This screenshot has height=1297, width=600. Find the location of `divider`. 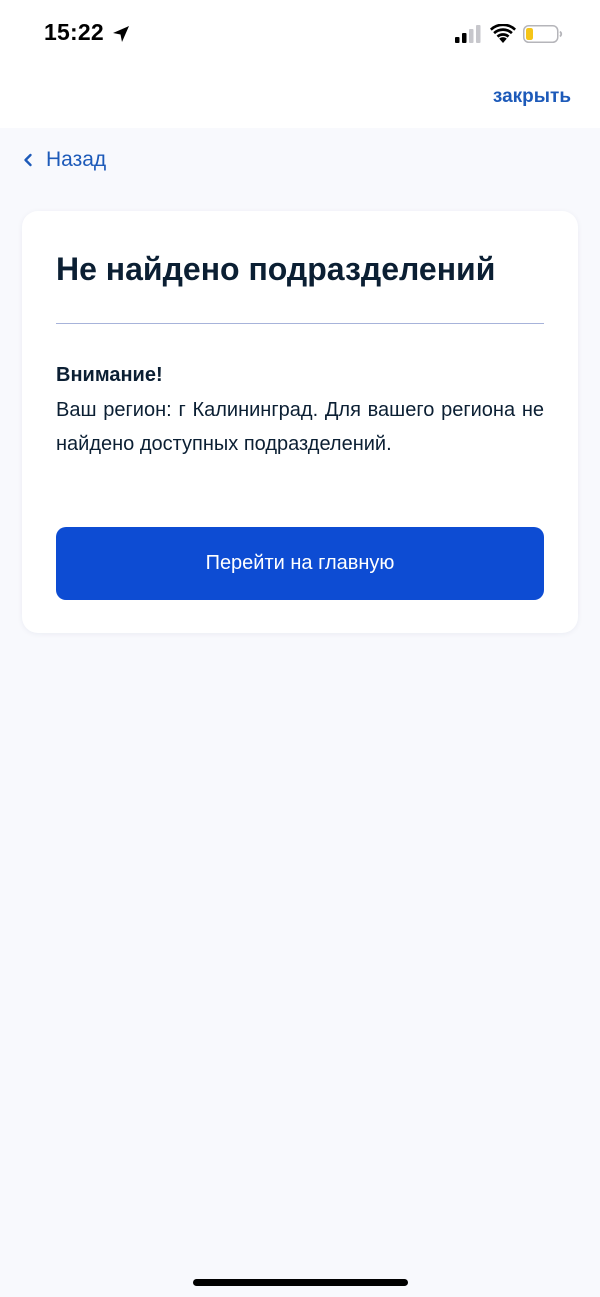

divider is located at coordinates (300, 323).